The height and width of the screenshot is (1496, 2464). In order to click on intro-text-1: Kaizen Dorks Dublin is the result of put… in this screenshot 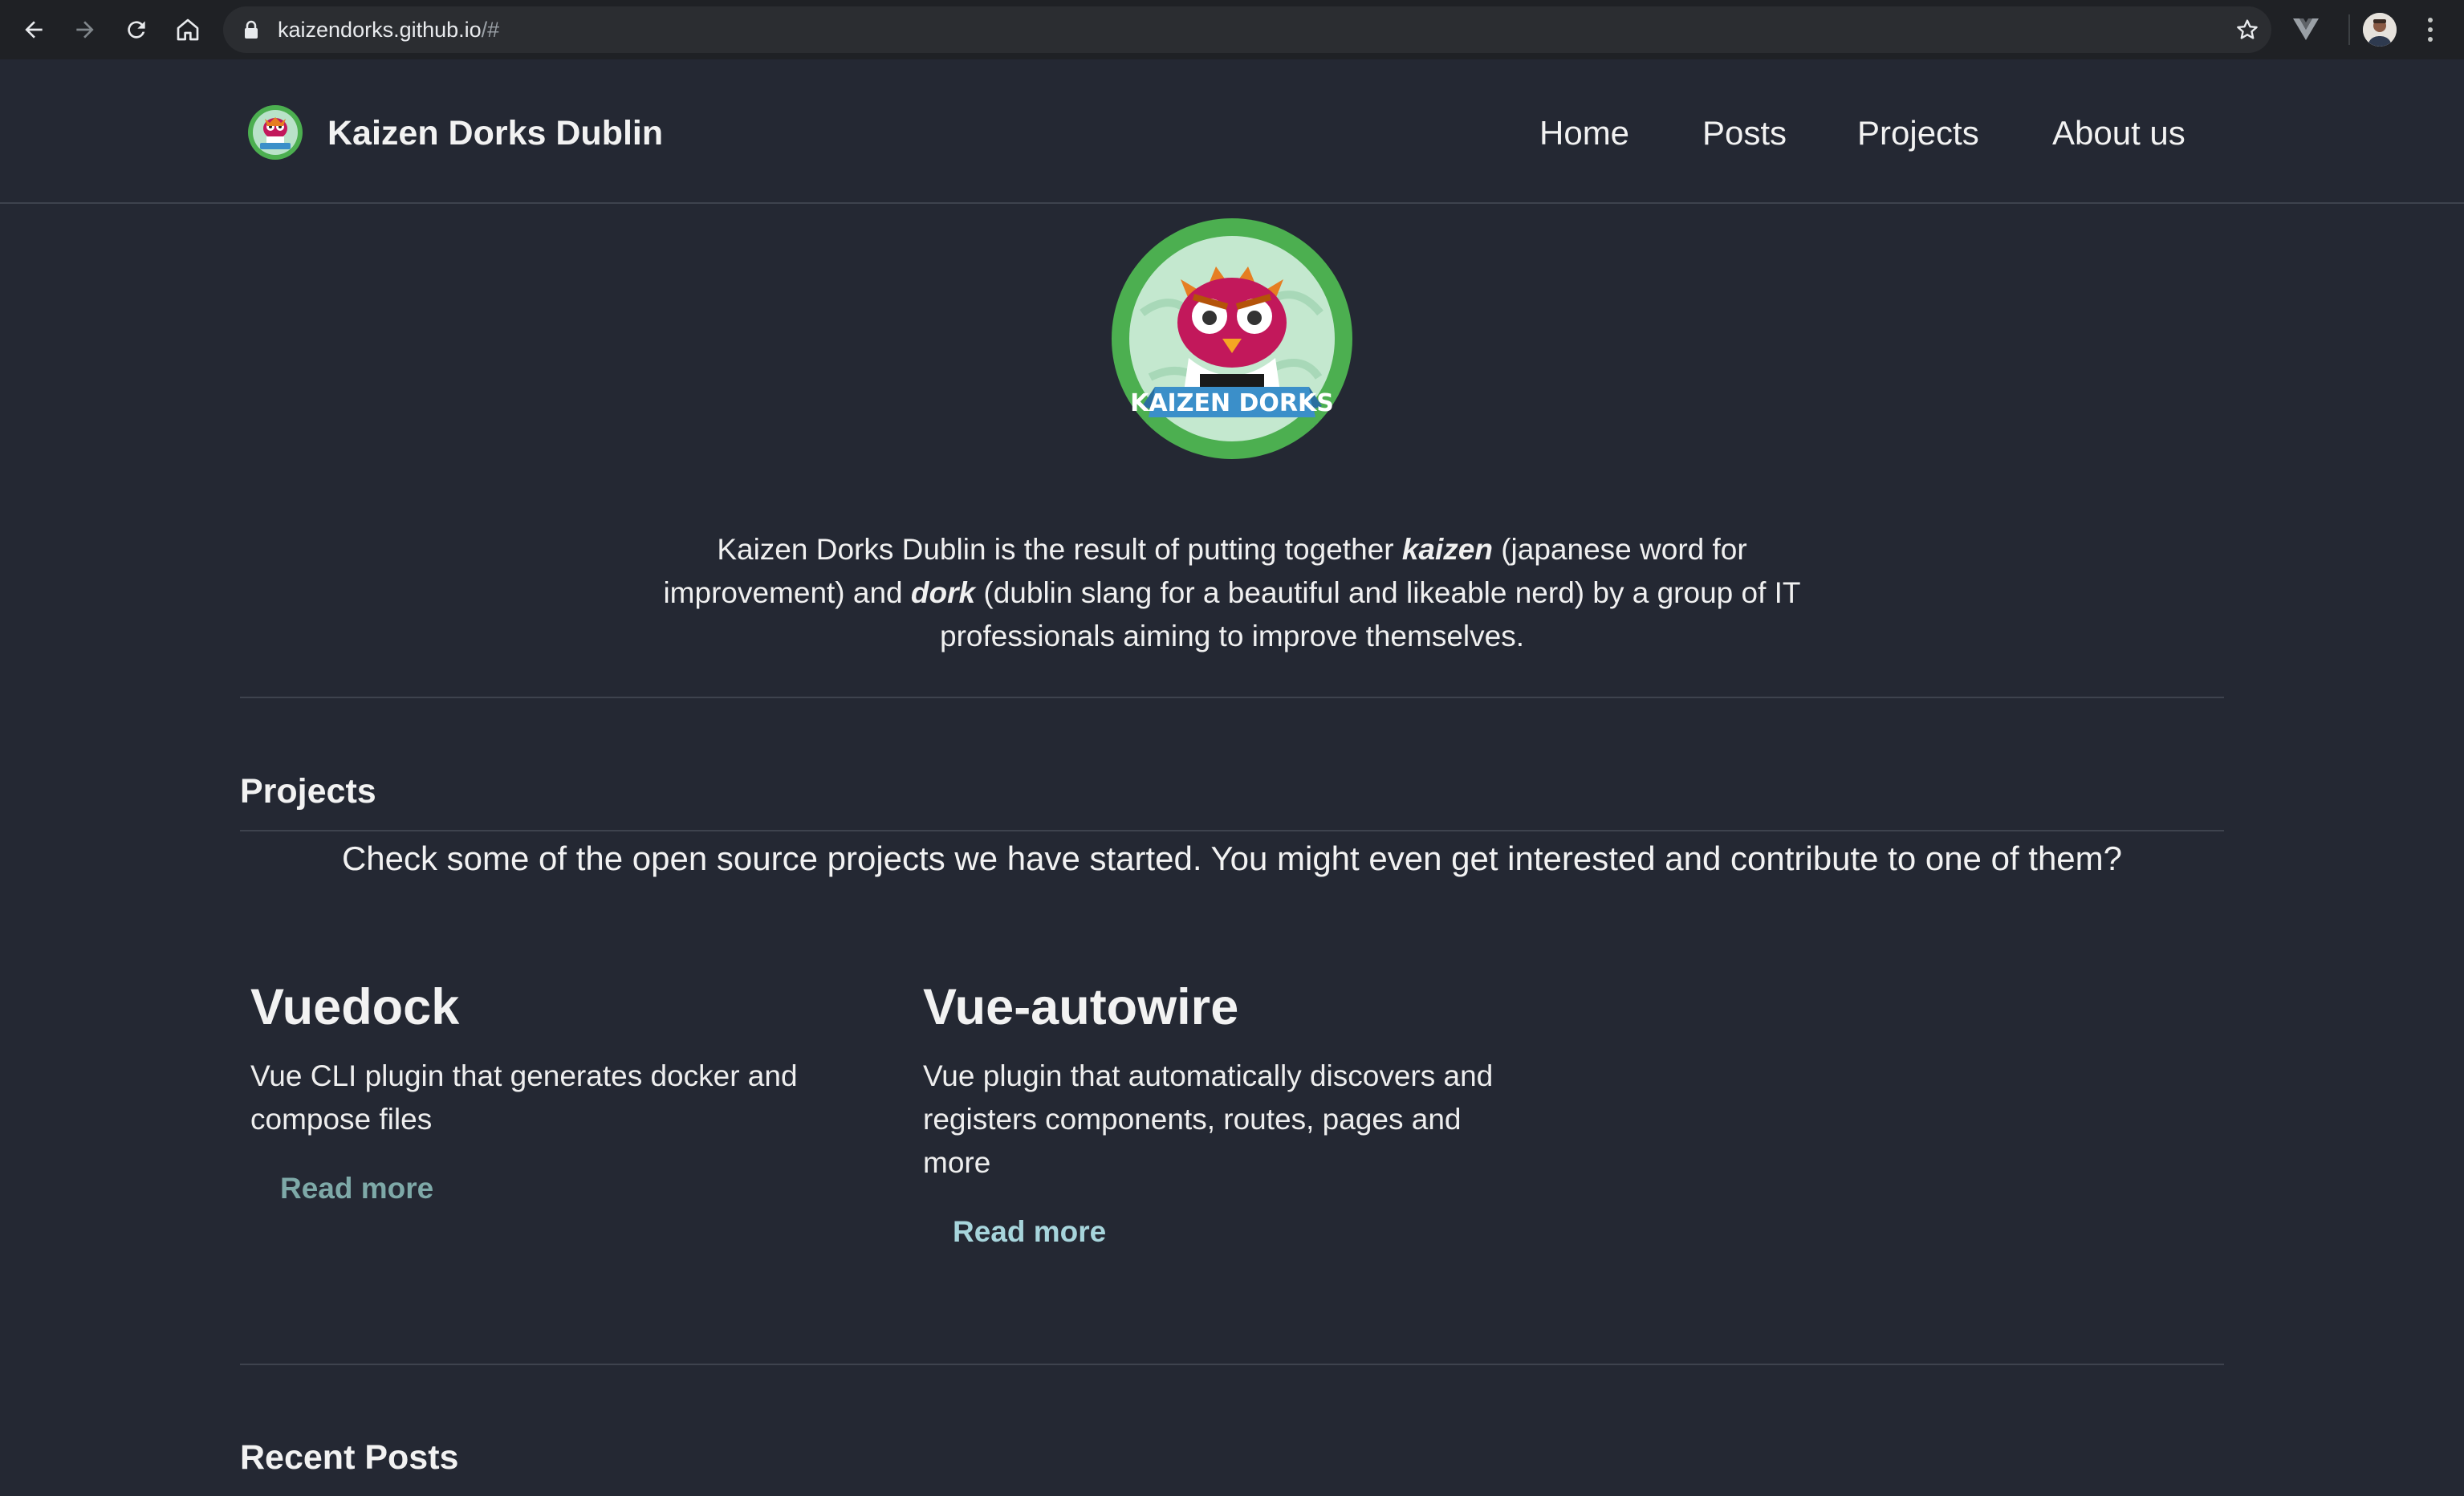, I will do `click(1059, 550)`.